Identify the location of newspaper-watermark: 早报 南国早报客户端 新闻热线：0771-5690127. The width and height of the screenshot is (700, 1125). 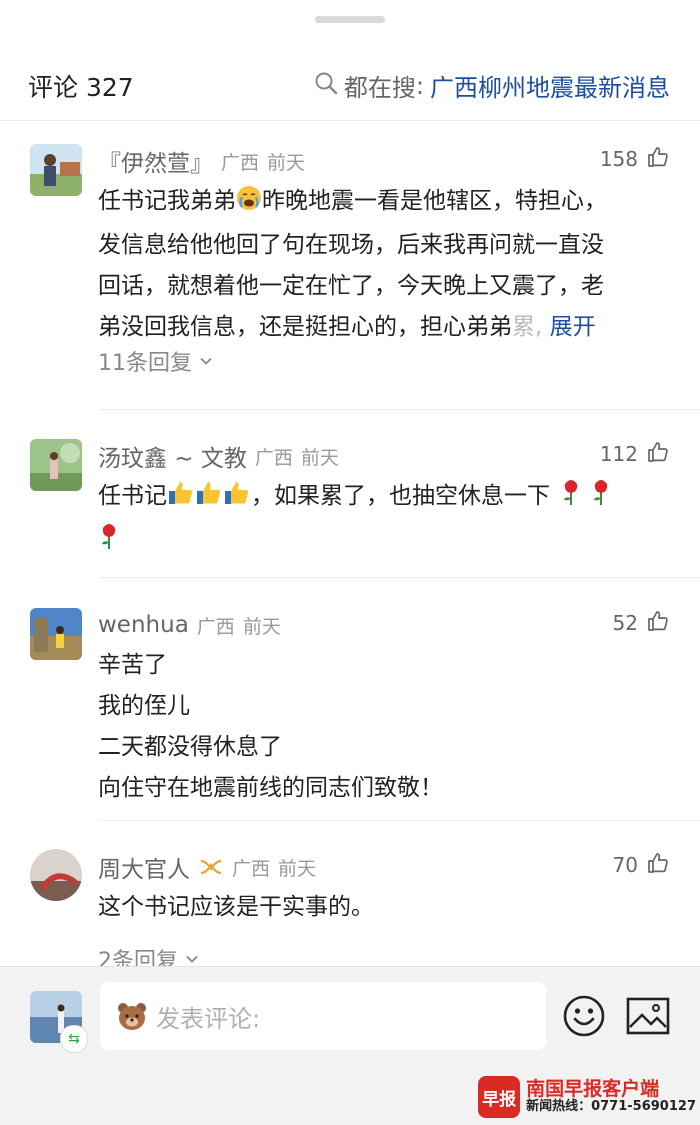
(587, 1097).